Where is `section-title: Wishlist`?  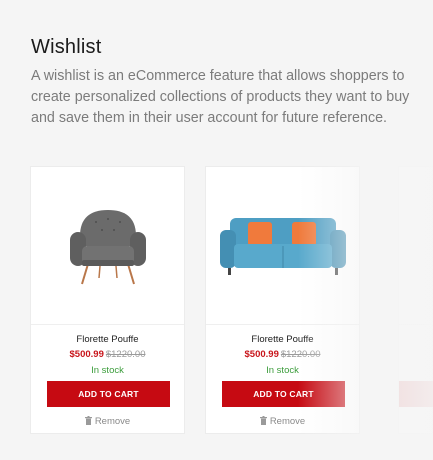
section-title: Wishlist is located at coordinates (66, 47).